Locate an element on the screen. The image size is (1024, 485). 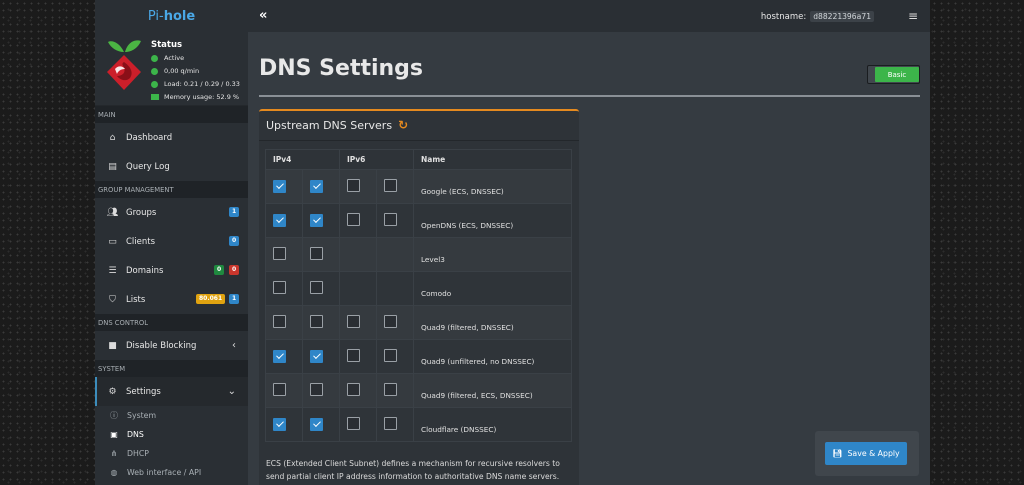
settings-mode-toggle: Basic is located at coordinates (893, 74).